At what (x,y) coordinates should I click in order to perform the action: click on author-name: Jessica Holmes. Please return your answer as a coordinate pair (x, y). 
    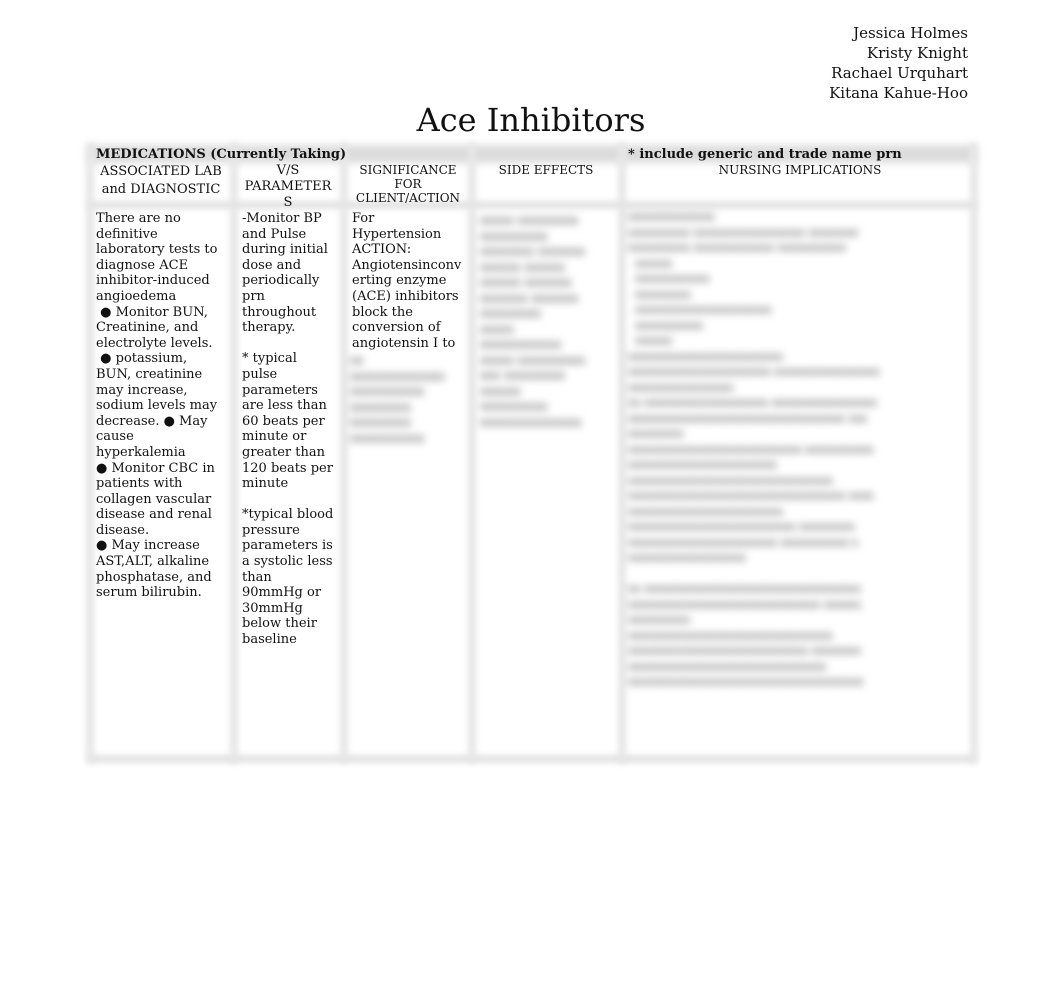
    Looking at the image, I should click on (910, 33).